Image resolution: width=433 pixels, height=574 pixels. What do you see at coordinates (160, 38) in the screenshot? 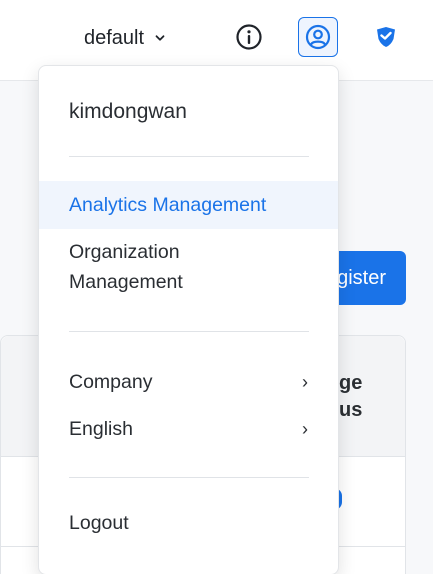
I see `chevron-down-icon` at bounding box center [160, 38].